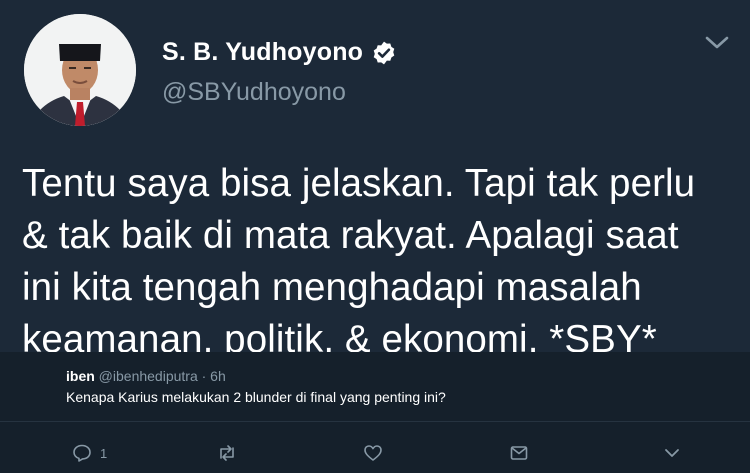 Image resolution: width=750 pixels, height=473 pixels. I want to click on action-bar: 1, so click(375, 453).